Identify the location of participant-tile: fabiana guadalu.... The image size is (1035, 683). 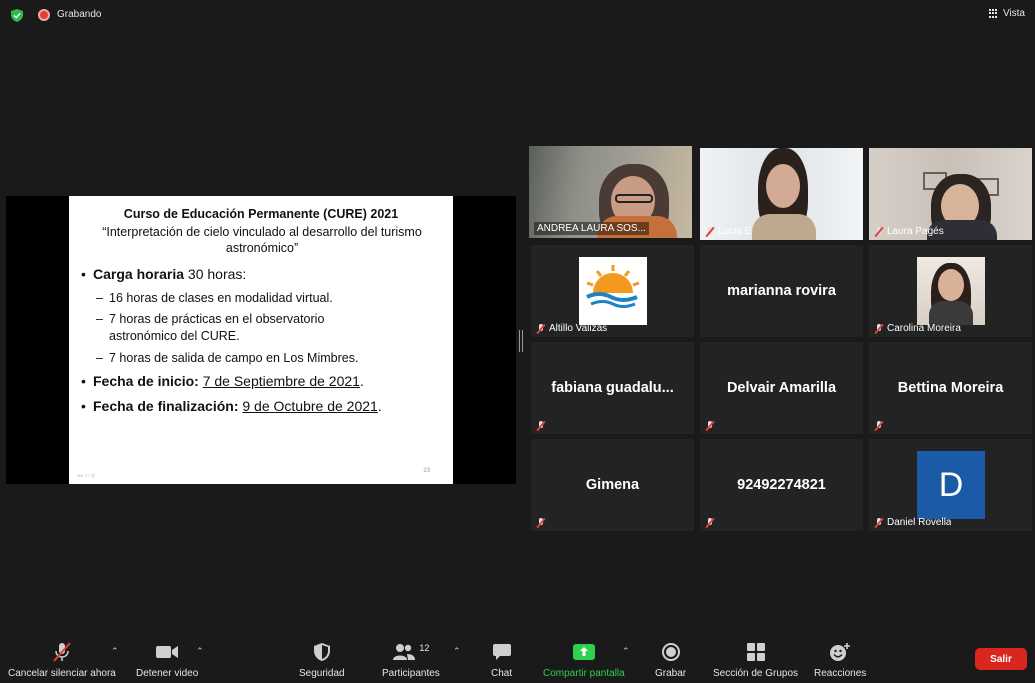
(612, 388).